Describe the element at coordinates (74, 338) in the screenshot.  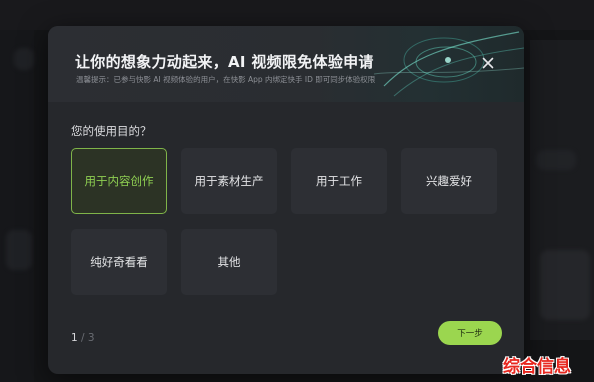
I see `current-page: 1` at that location.